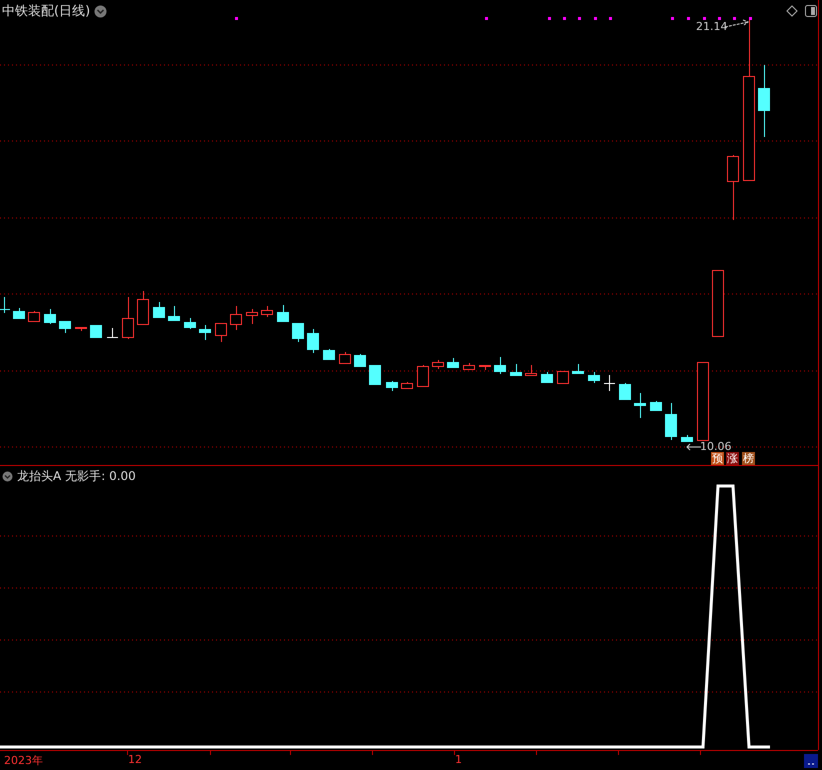 Image resolution: width=822 pixels, height=770 pixels. I want to click on ranking-tag: 涨, so click(732, 458).